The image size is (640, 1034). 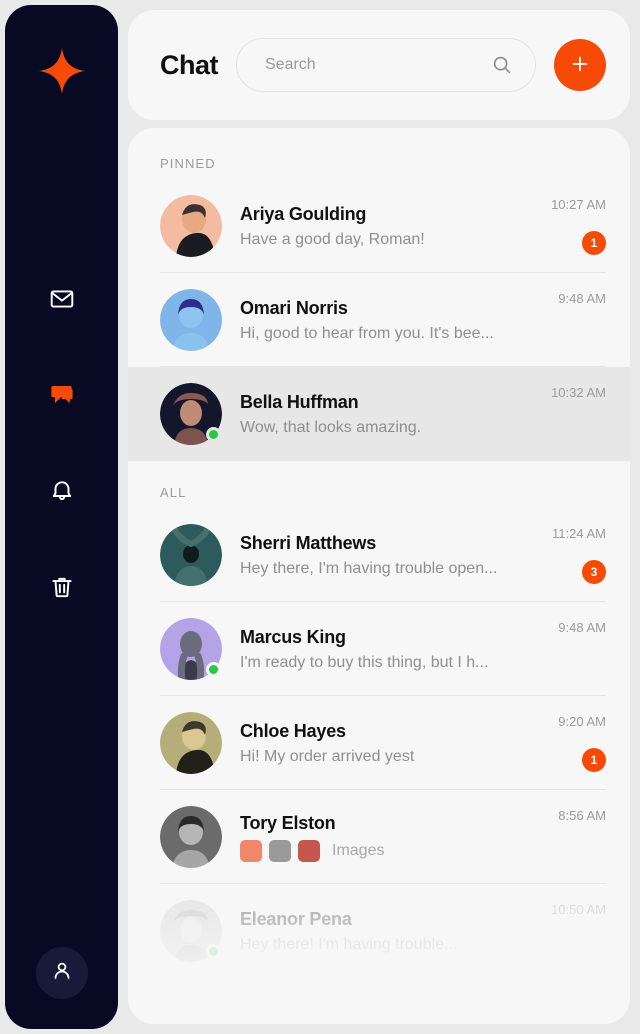 What do you see at coordinates (564, 931) in the screenshot?
I see `chat-item-meta: 10:50 AM` at bounding box center [564, 931].